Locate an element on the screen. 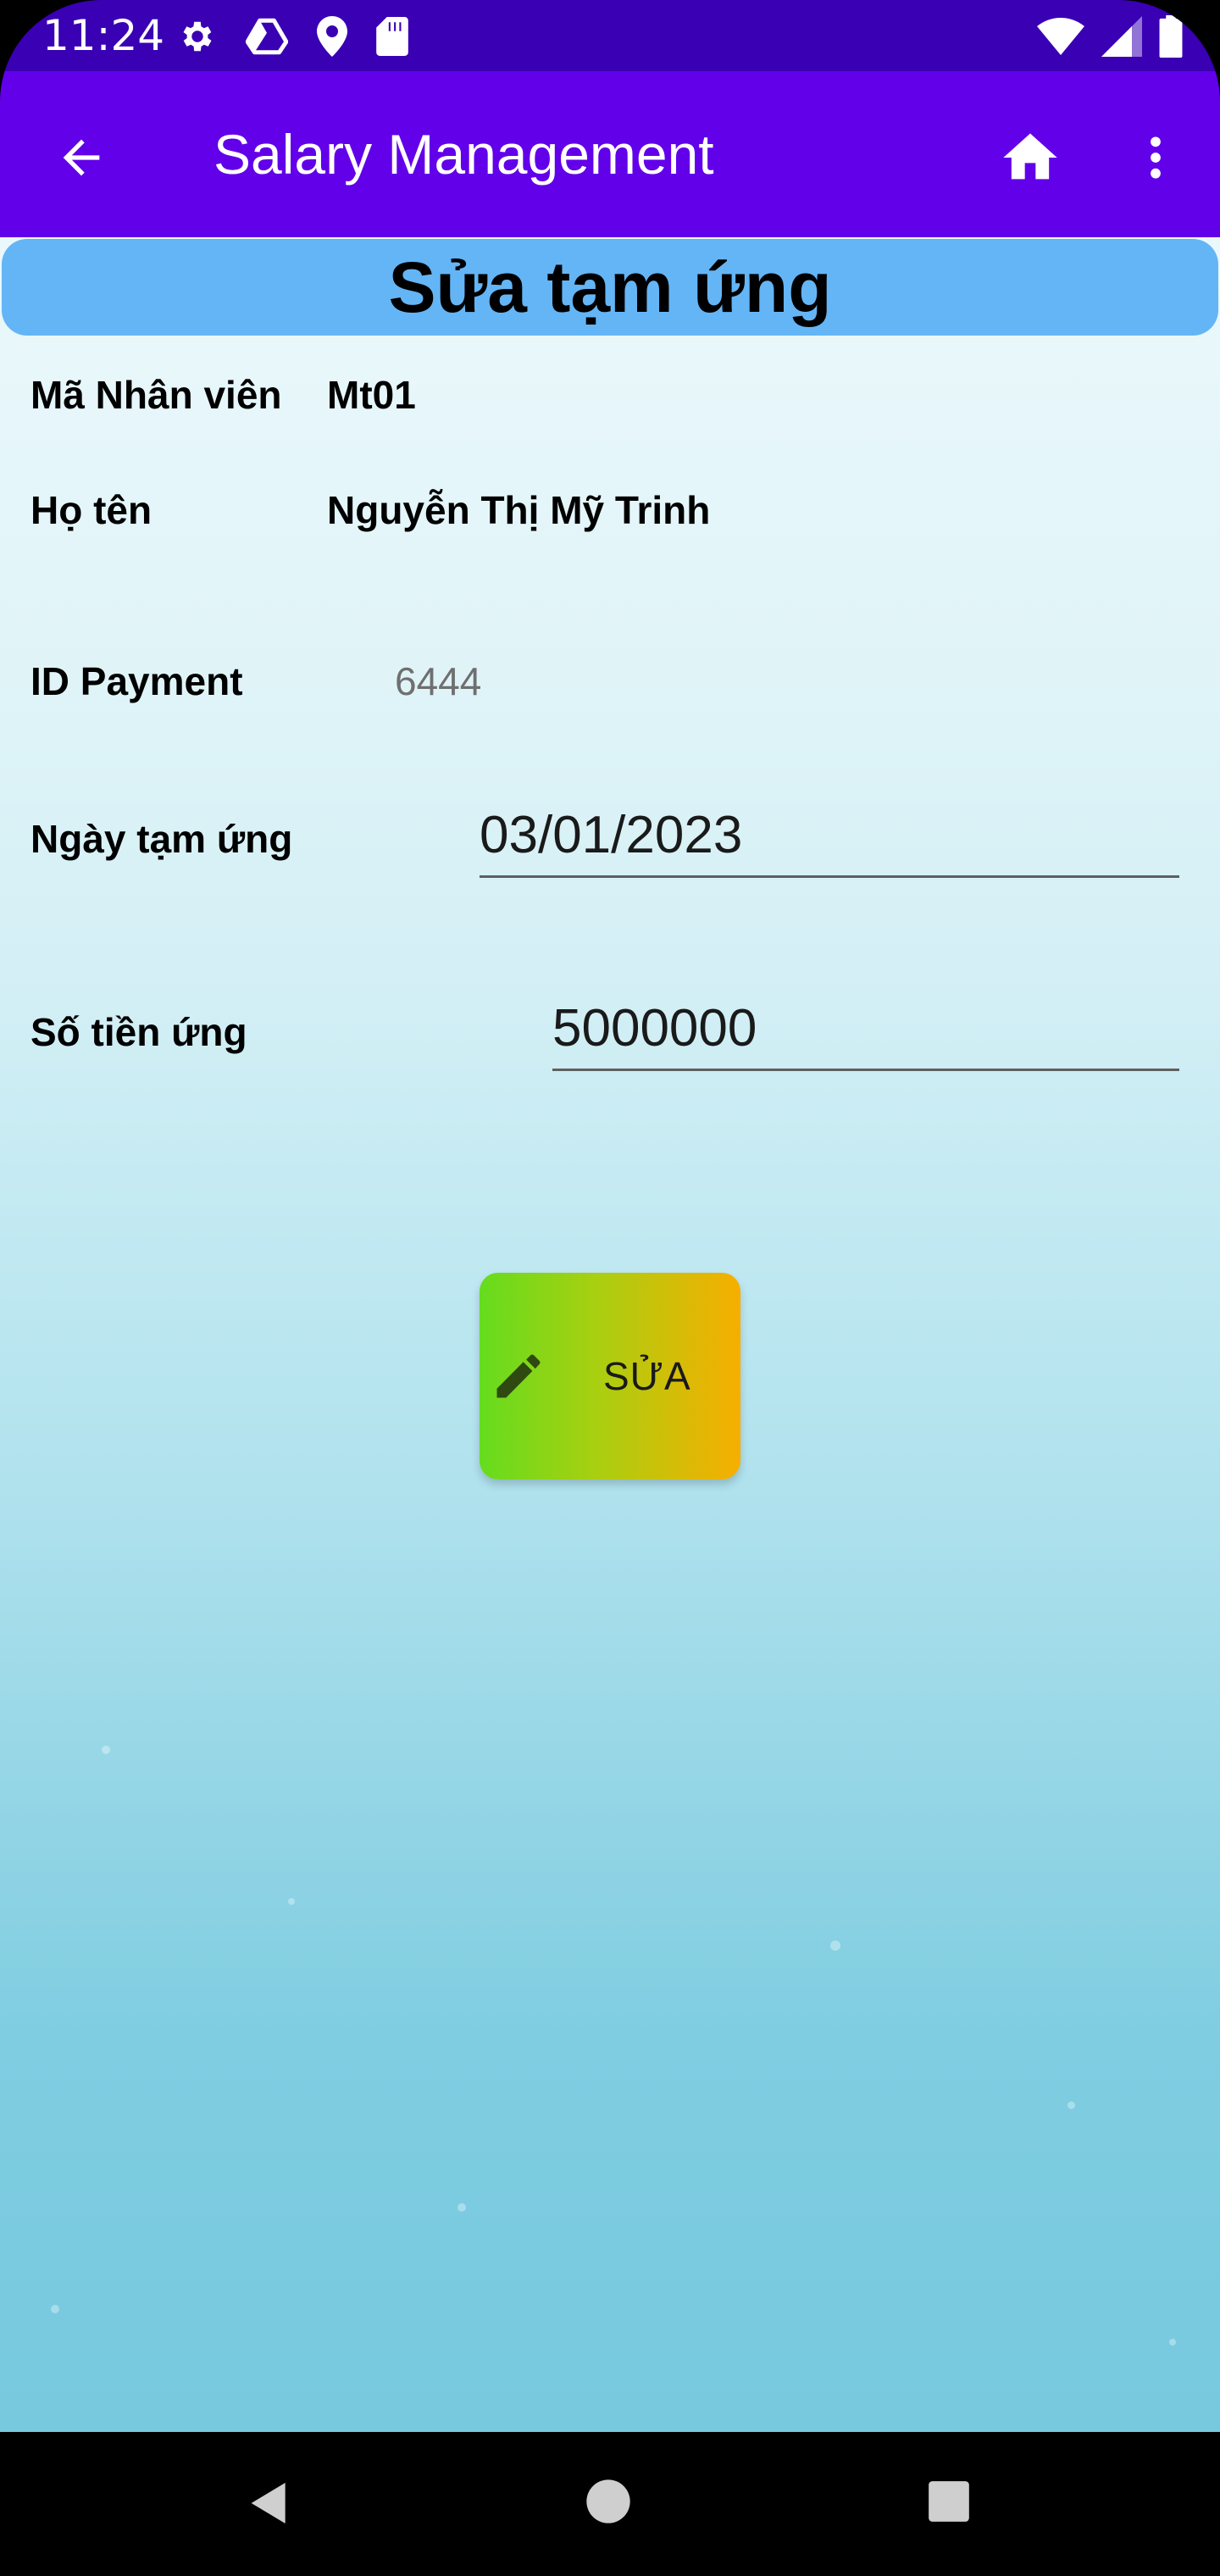  app-bar: Salary Management is located at coordinates (610, 154).